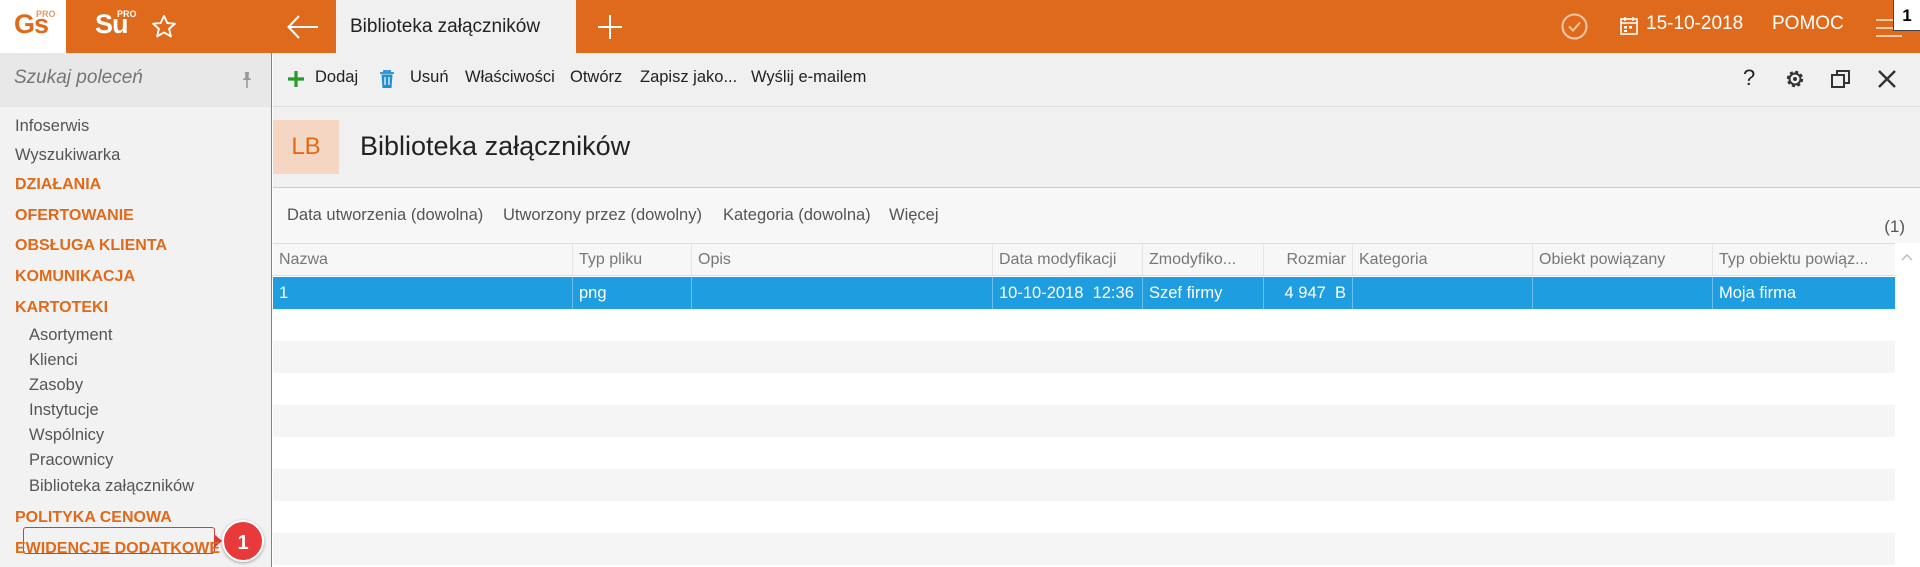 The width and height of the screenshot is (1920, 567). I want to click on sidebar-section-ewidencje-dodatkowe: EWIDENCJE DODATKOWE, so click(117, 549).